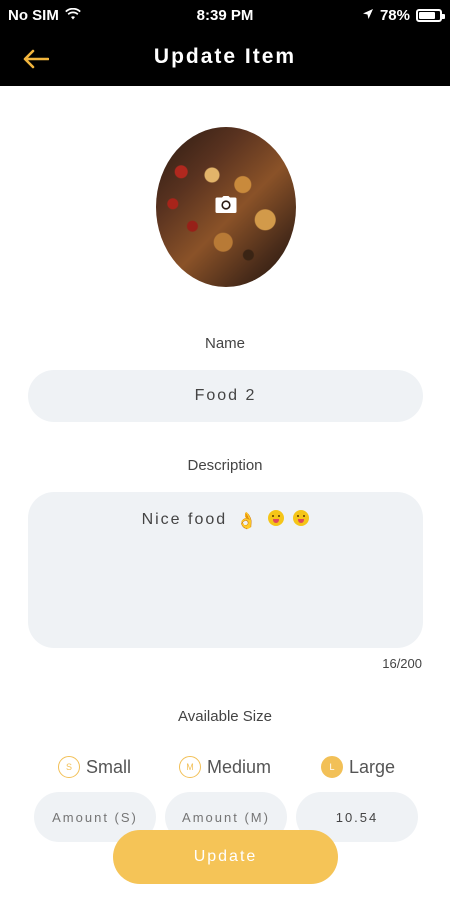  What do you see at coordinates (402, 663) in the screenshot?
I see `char-counter: 16/200` at bounding box center [402, 663].